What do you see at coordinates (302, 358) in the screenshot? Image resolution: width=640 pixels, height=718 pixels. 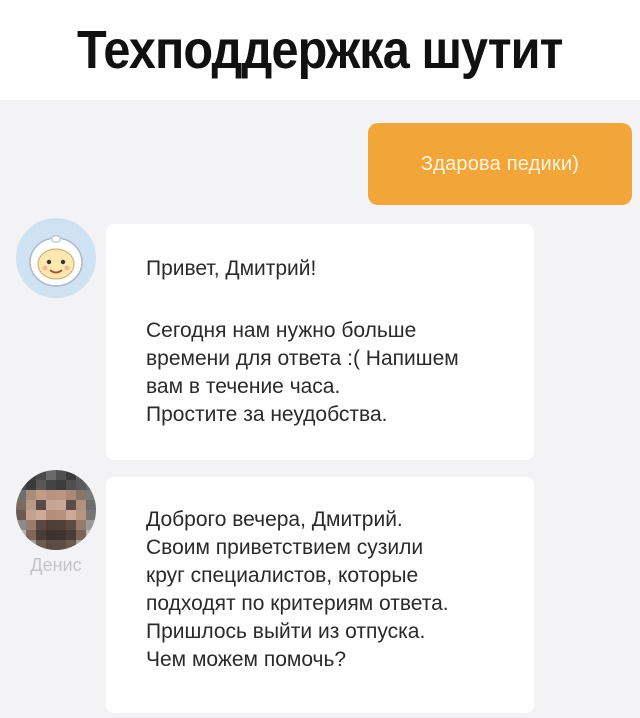 I see `bot-message-line: времени для ответа :( Напишем` at bounding box center [302, 358].